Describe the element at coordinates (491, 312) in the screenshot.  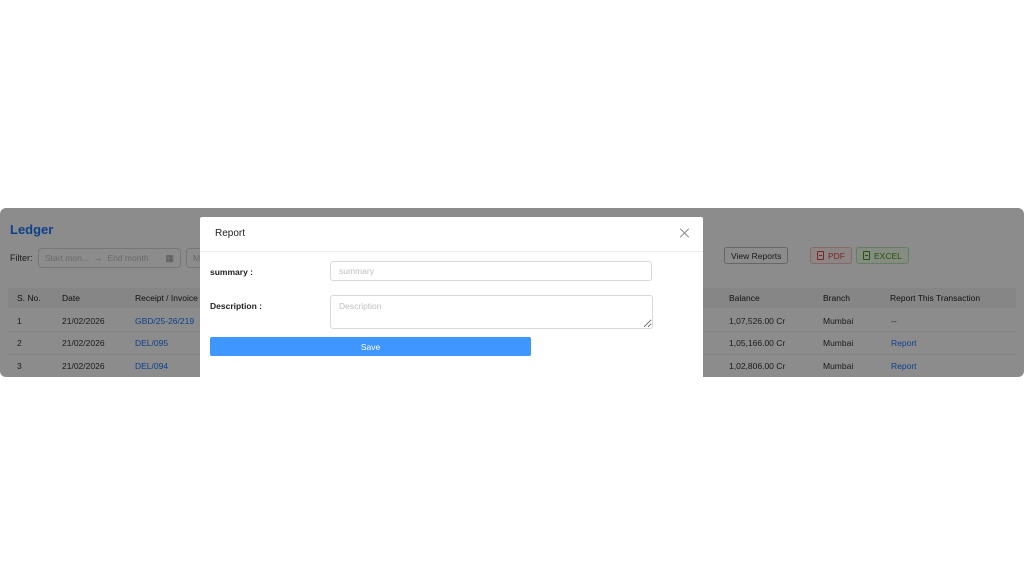
I see `description-textarea` at that location.